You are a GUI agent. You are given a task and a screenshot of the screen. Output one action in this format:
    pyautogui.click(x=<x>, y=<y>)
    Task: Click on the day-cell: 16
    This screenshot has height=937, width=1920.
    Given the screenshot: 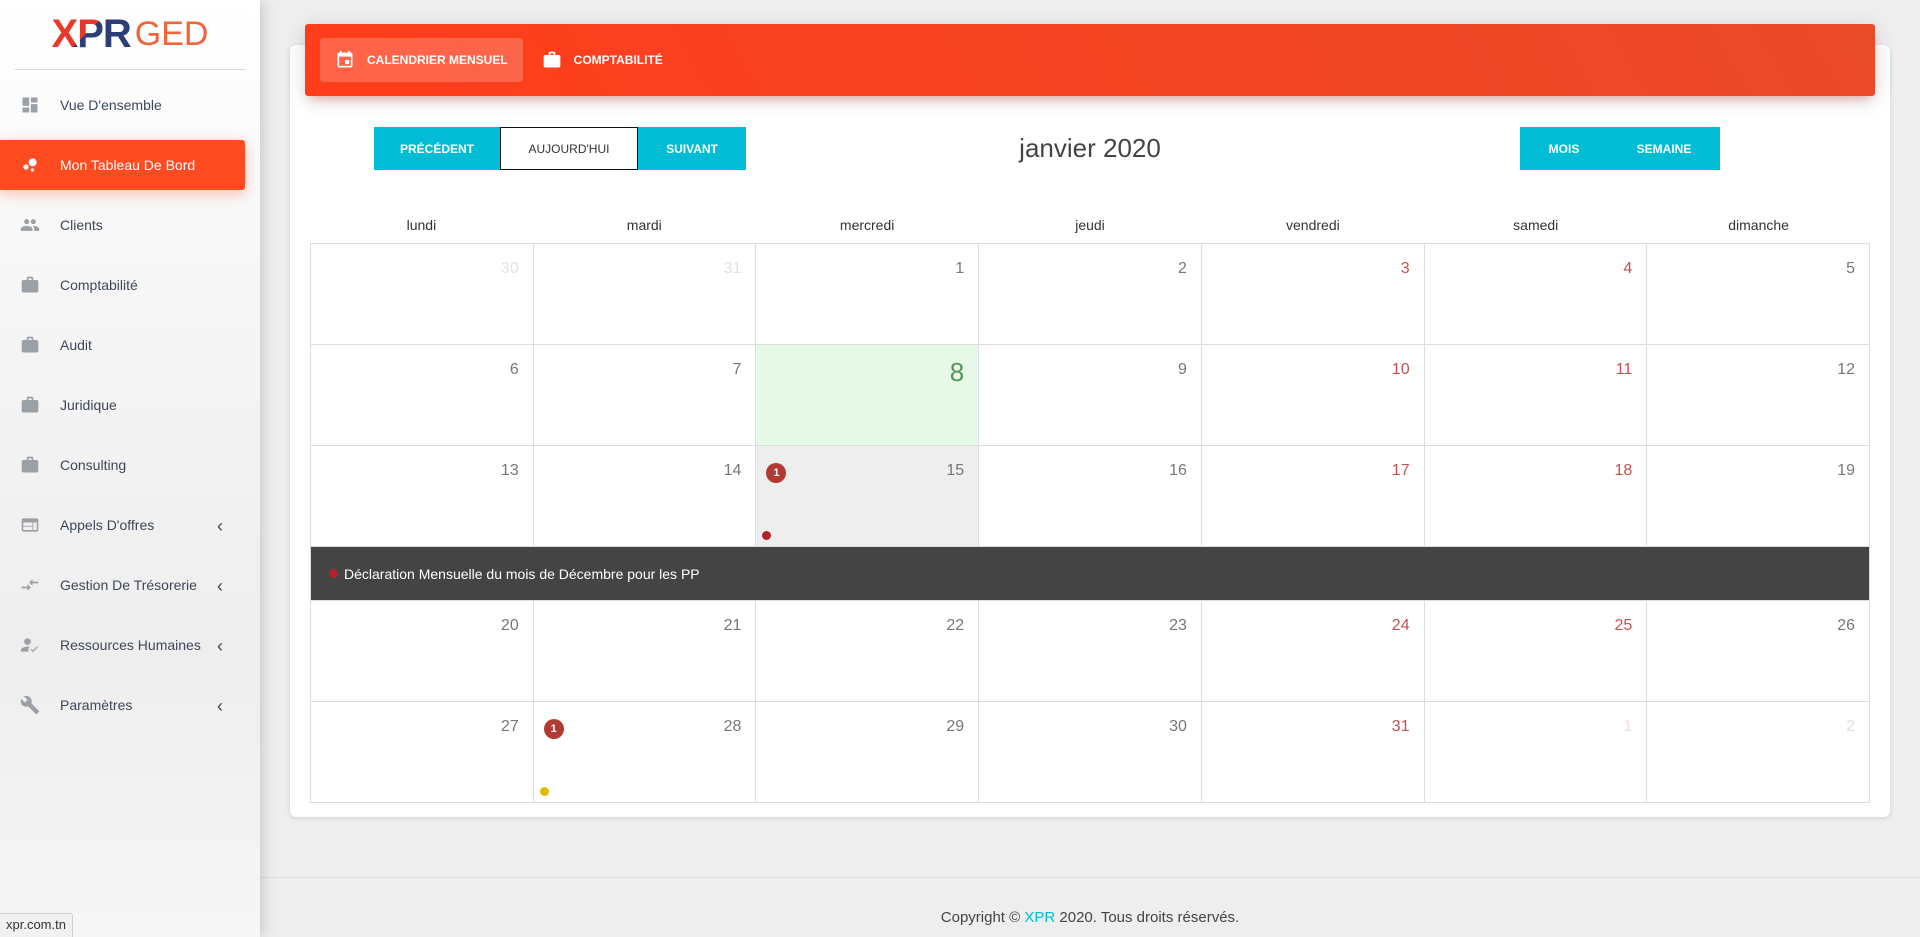 What is the action you would take?
    pyautogui.click(x=1090, y=496)
    